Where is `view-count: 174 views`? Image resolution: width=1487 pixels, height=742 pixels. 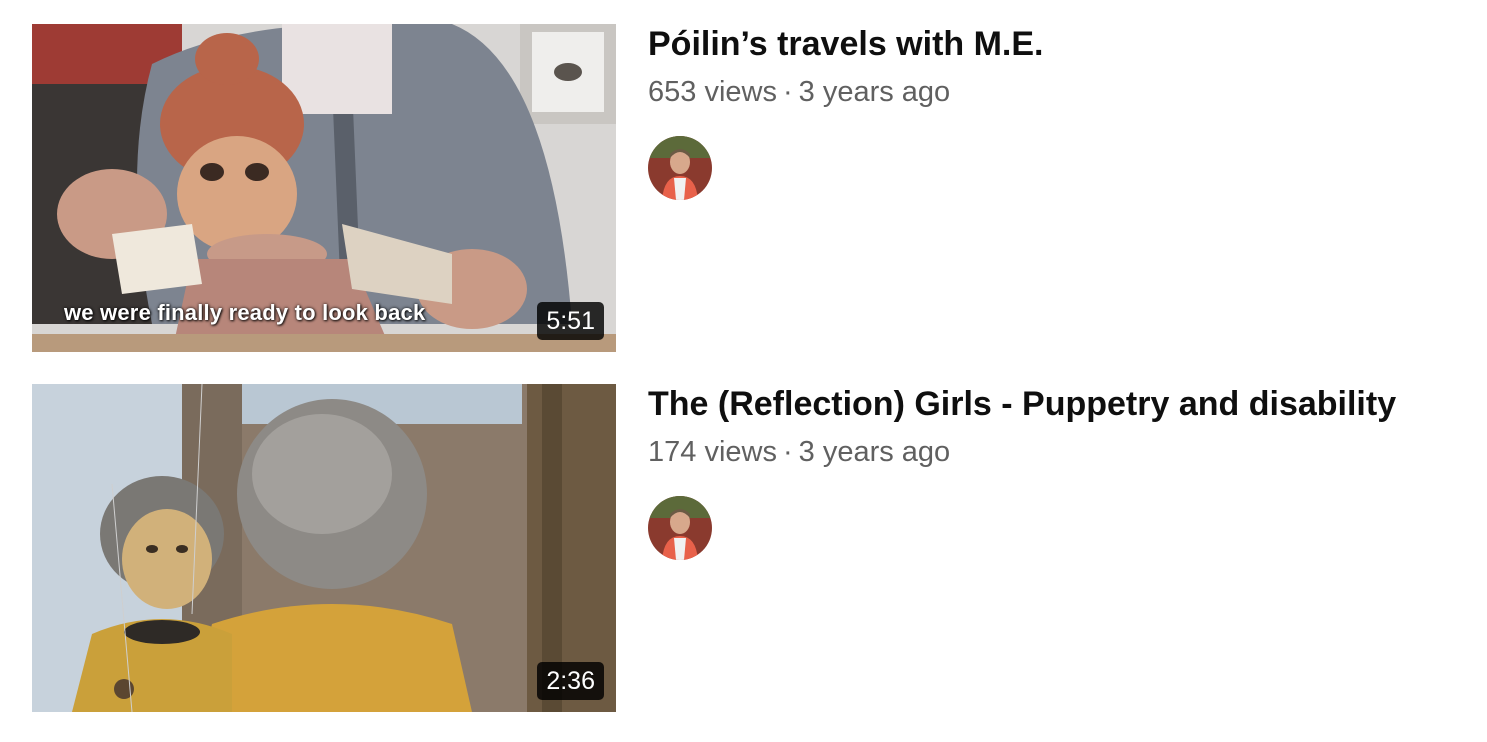
view-count: 174 views is located at coordinates (712, 452).